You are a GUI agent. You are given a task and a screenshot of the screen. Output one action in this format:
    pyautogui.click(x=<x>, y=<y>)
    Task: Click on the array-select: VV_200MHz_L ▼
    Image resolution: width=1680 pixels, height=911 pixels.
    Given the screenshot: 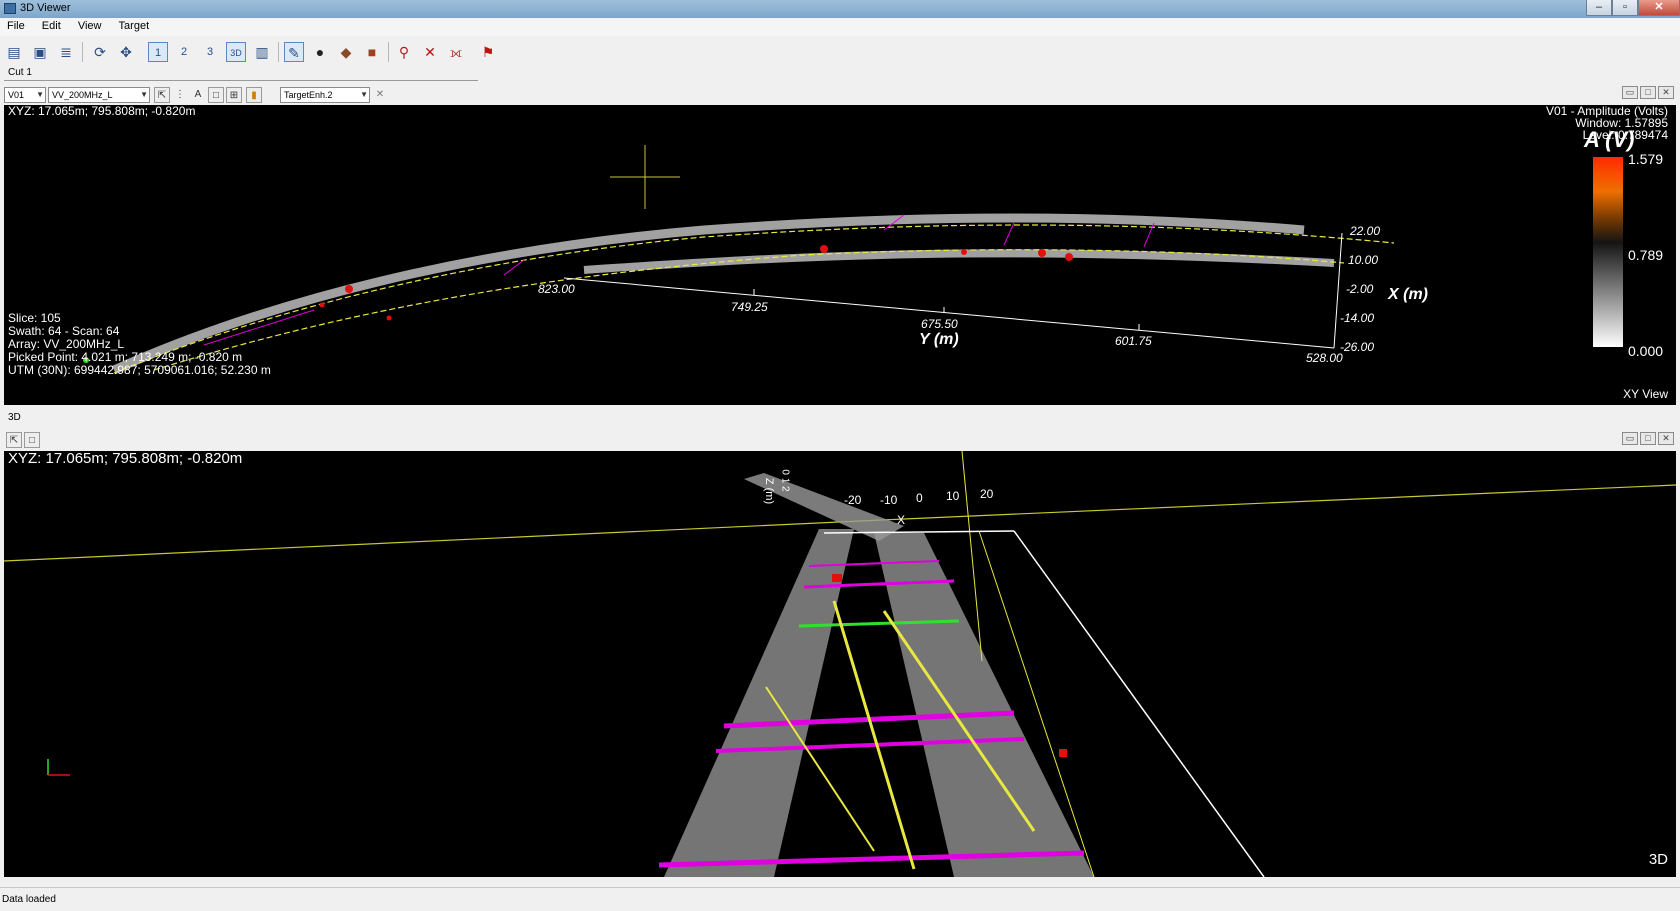 What is the action you would take?
    pyautogui.click(x=99, y=95)
    